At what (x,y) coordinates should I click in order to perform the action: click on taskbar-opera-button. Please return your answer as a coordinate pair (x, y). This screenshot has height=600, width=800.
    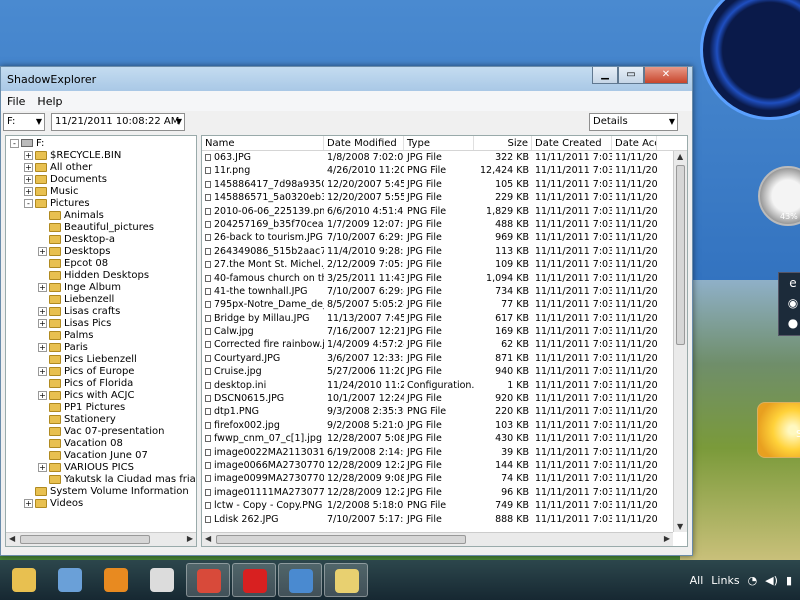
    Looking at the image, I should click on (254, 580).